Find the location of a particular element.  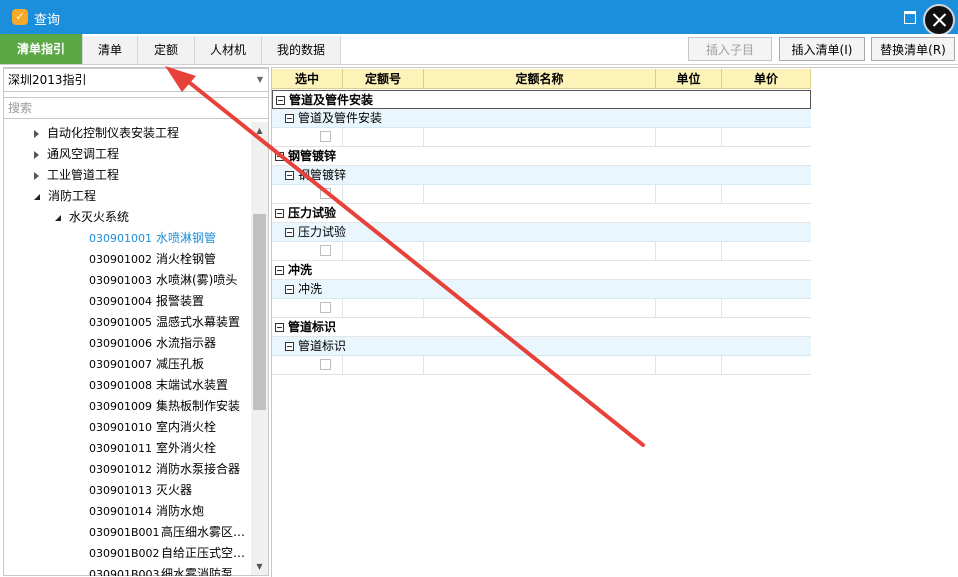

sub-group-row: 管道及管件安装 is located at coordinates (541, 118).